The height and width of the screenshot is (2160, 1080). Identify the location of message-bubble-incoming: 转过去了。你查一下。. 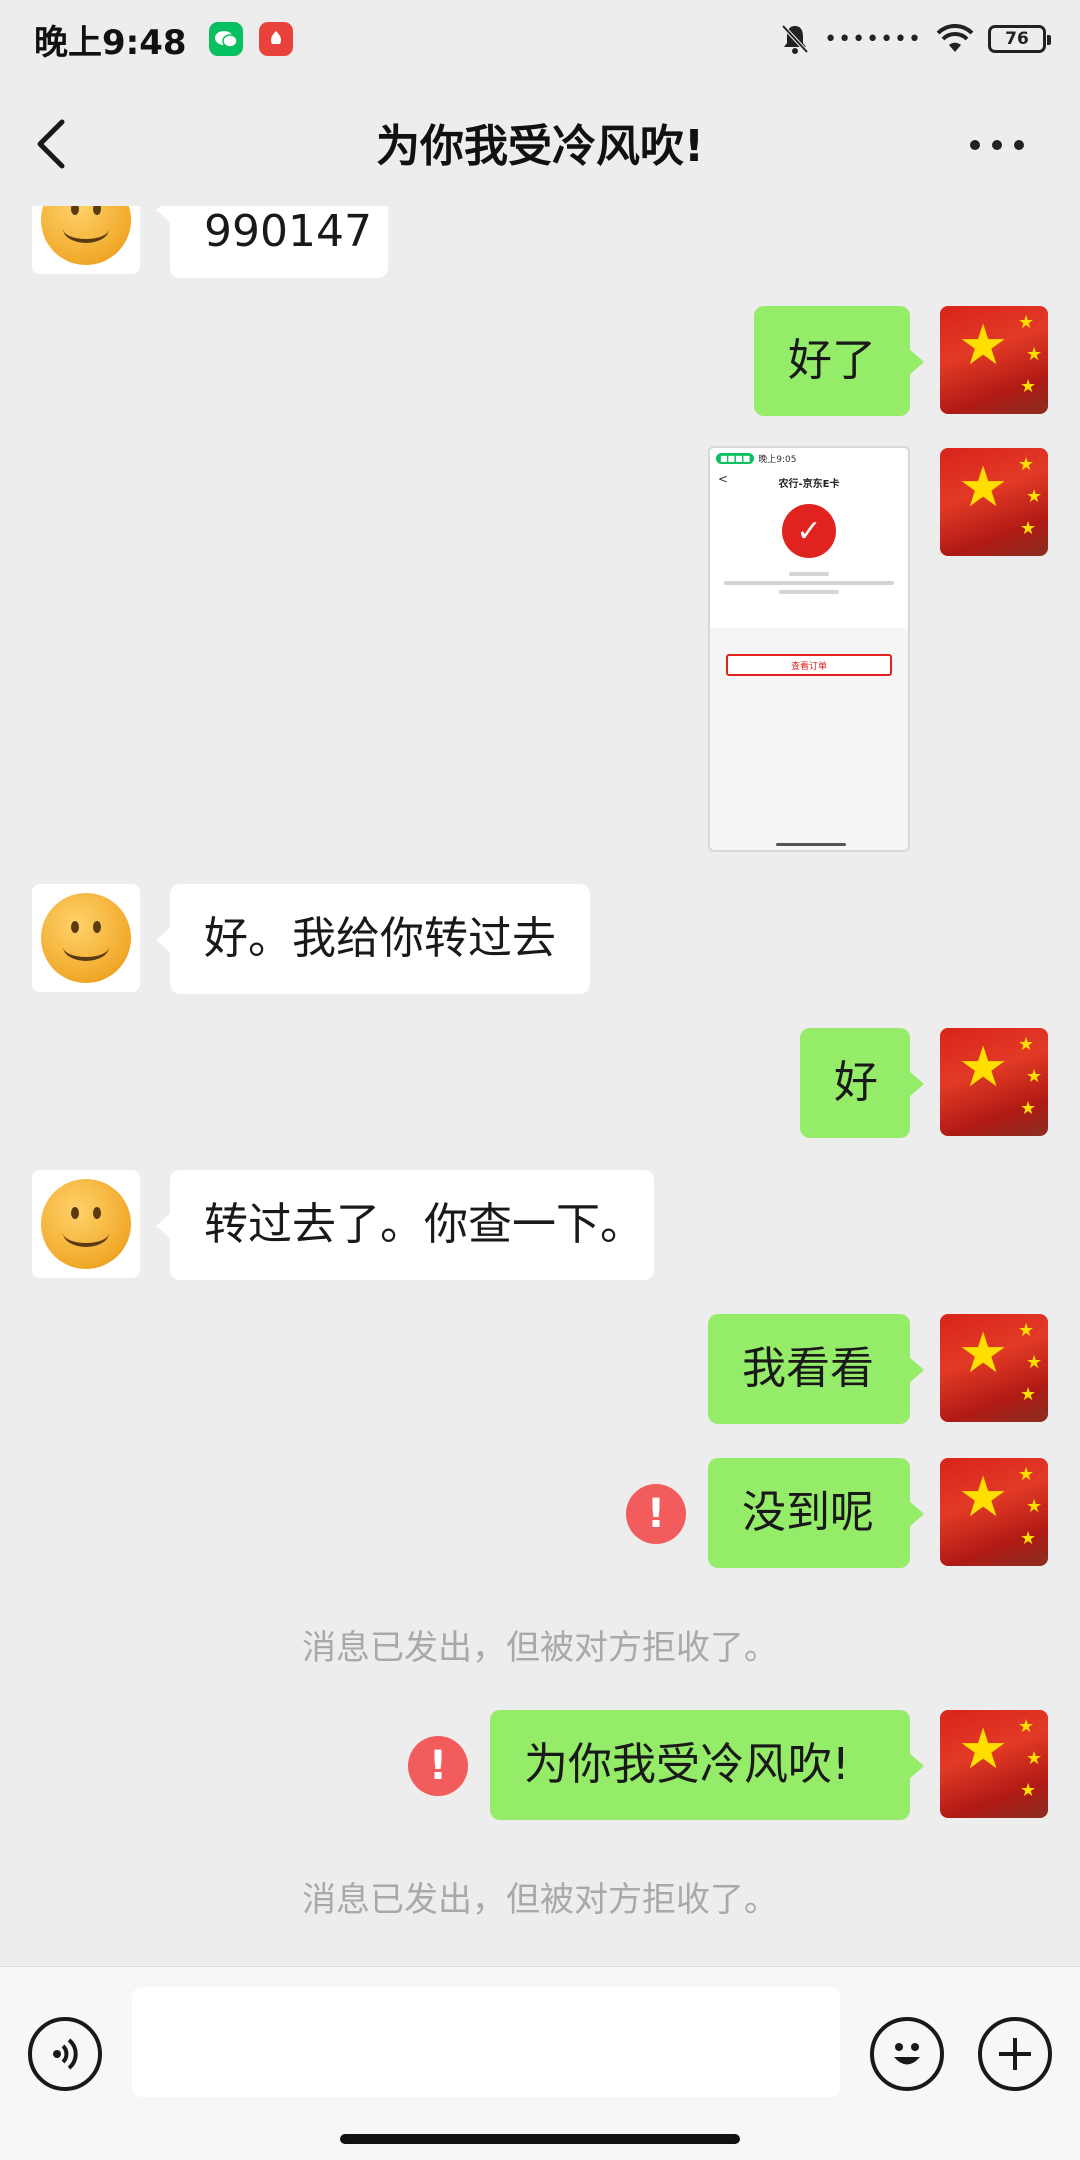
(405, 1225).